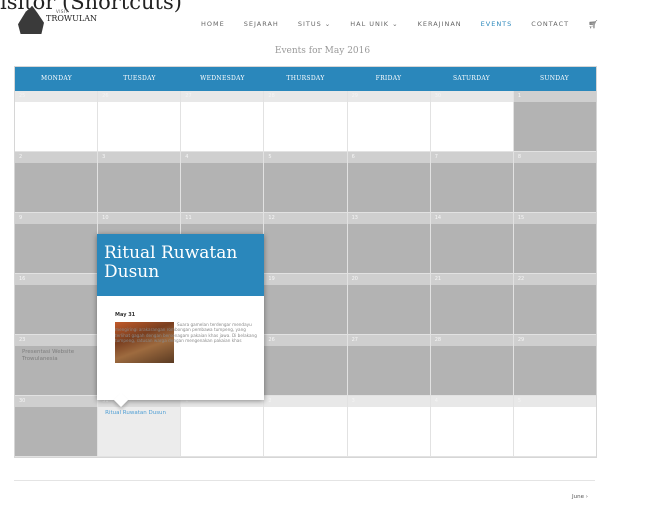 This screenshot has height=513, width=645. What do you see at coordinates (56, 279) in the screenshot?
I see `day-number: 16` at bounding box center [56, 279].